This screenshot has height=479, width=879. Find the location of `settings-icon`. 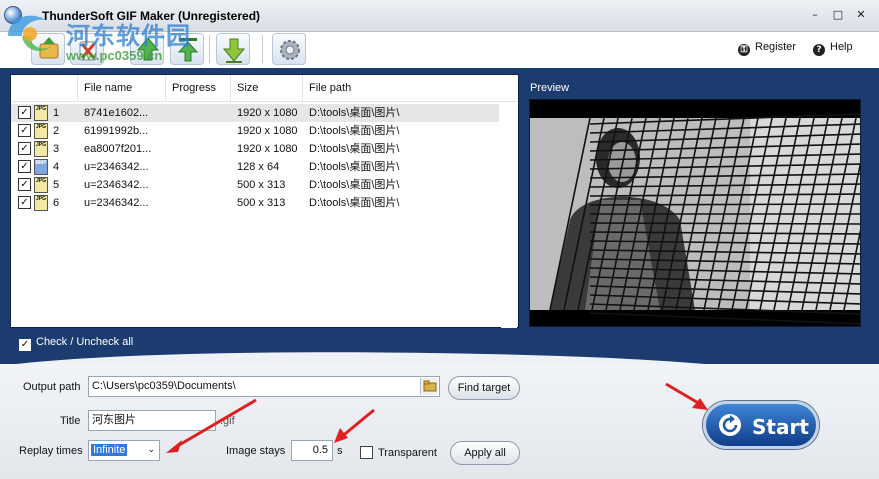

settings-icon is located at coordinates (290, 50).